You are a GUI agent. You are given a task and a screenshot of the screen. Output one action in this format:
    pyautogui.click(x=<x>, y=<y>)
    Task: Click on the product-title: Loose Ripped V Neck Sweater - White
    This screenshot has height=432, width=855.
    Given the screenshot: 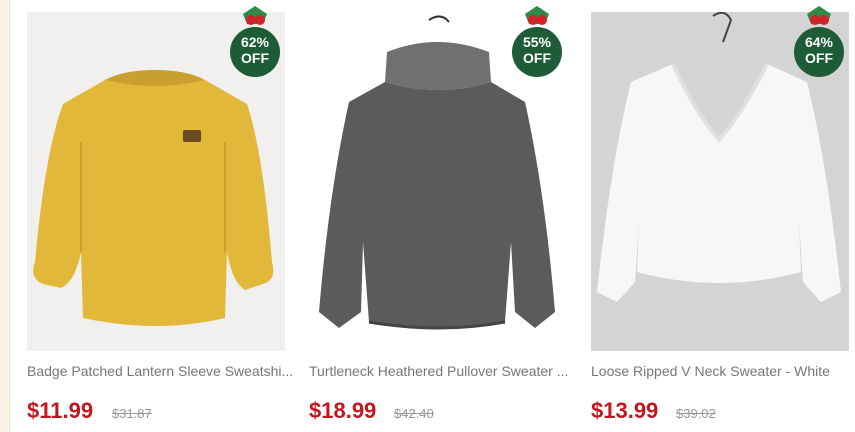 What is the action you would take?
    pyautogui.click(x=720, y=371)
    